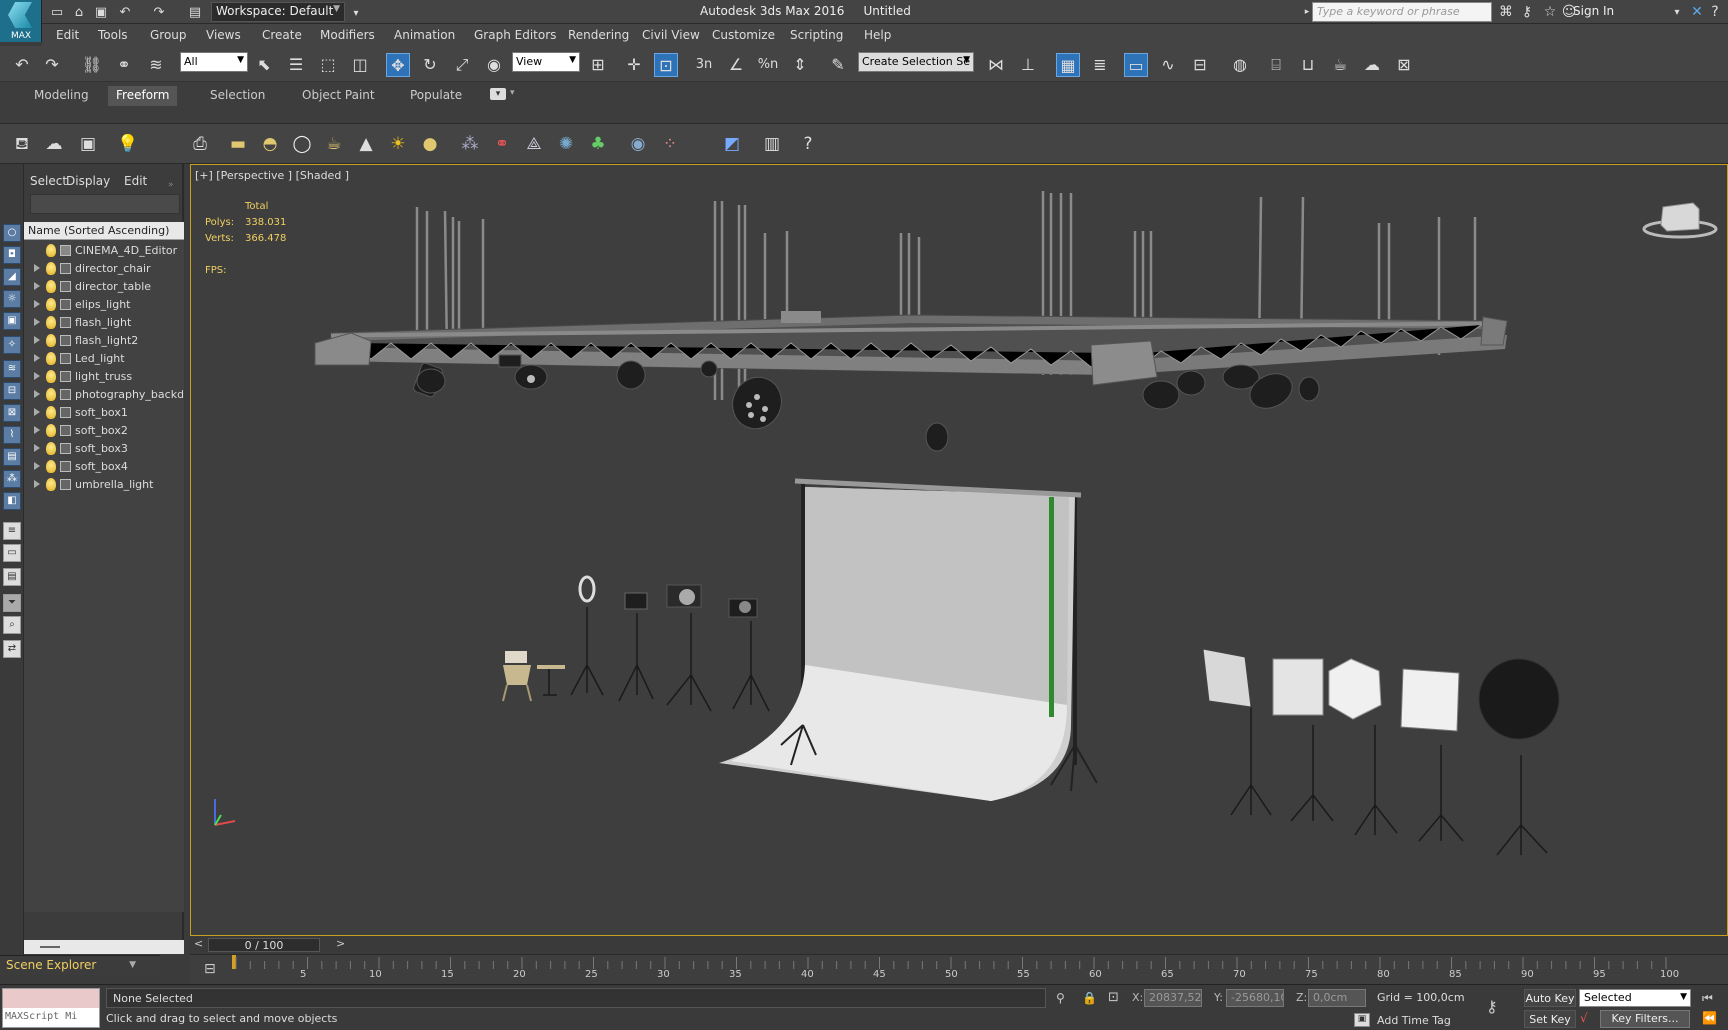 The image size is (1728, 1030). Describe the element at coordinates (546, 62) in the screenshot. I see `reference-coordinate-select: View ▼` at that location.